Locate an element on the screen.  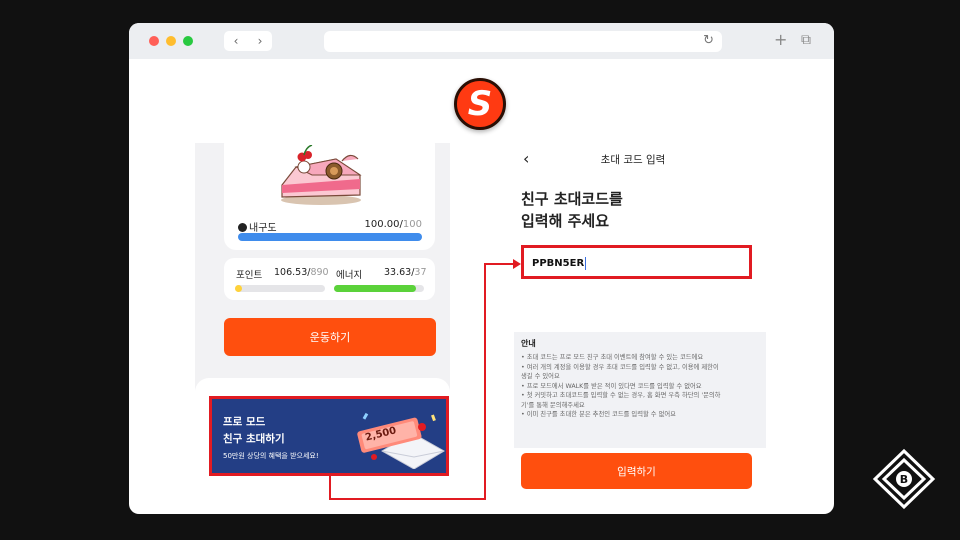
new-tab-icon: + is located at coordinates (780, 39).